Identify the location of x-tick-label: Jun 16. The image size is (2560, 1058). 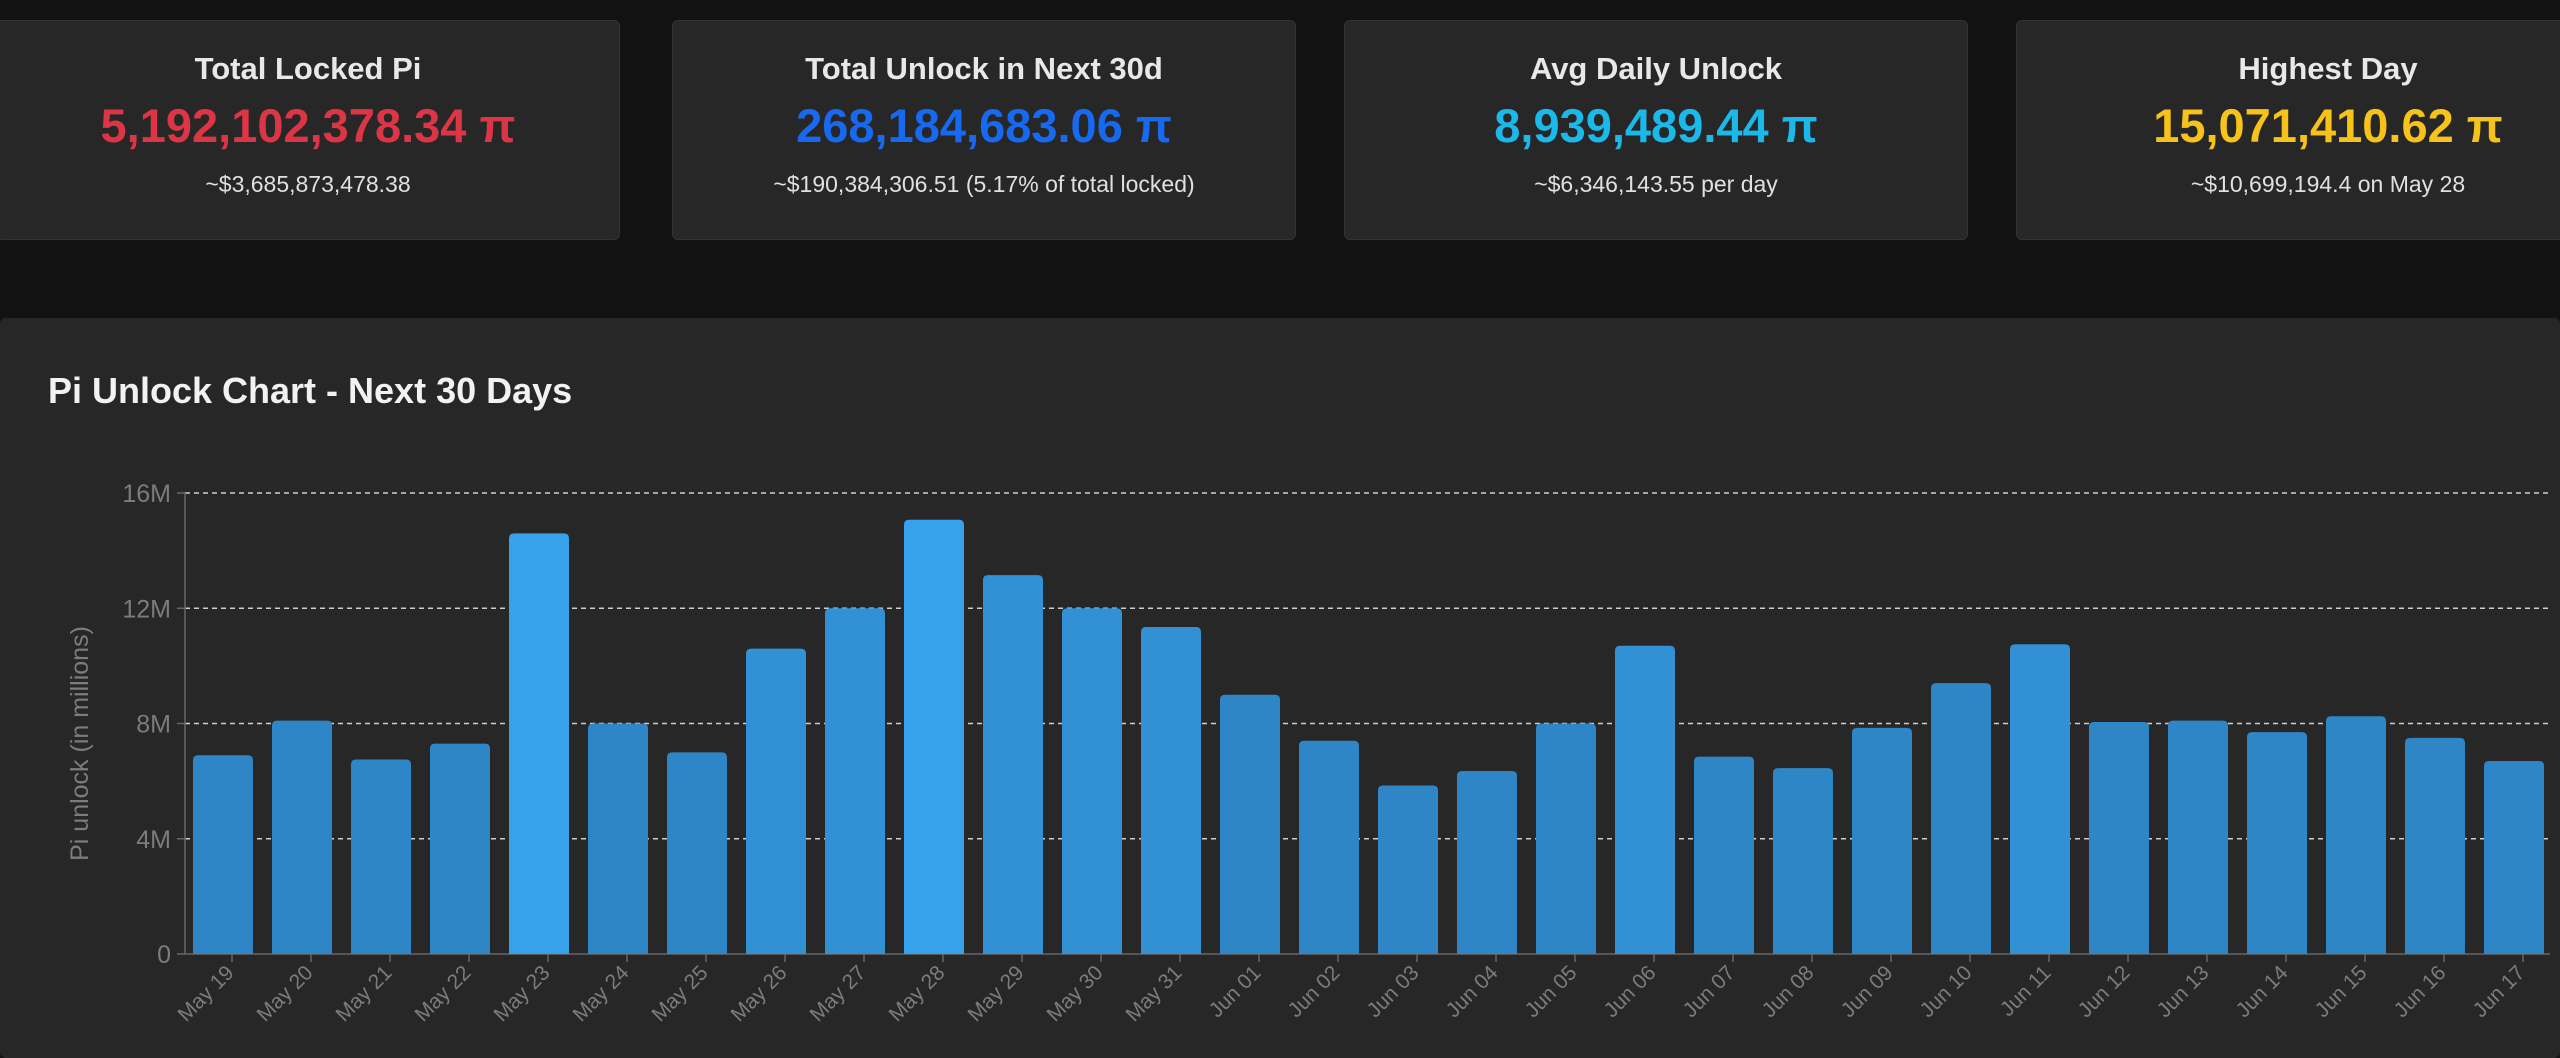
(2420, 991).